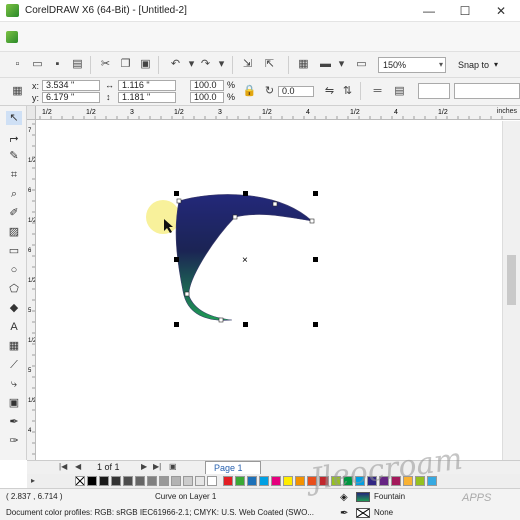 Image resolution: width=520 pixels, height=520 pixels. I want to click on new-document-icon: ▫, so click(17, 64).